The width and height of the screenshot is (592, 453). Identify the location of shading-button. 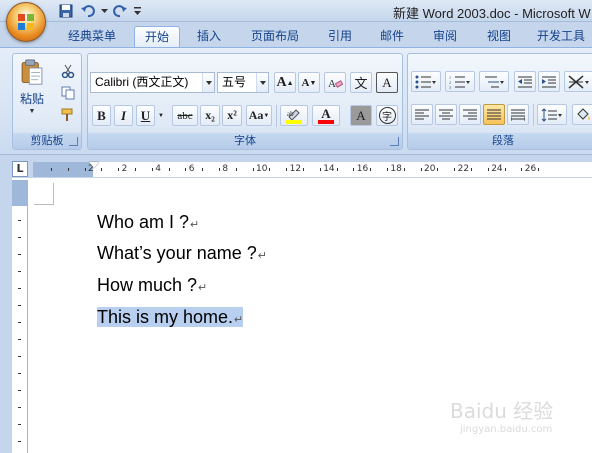
(582, 114).